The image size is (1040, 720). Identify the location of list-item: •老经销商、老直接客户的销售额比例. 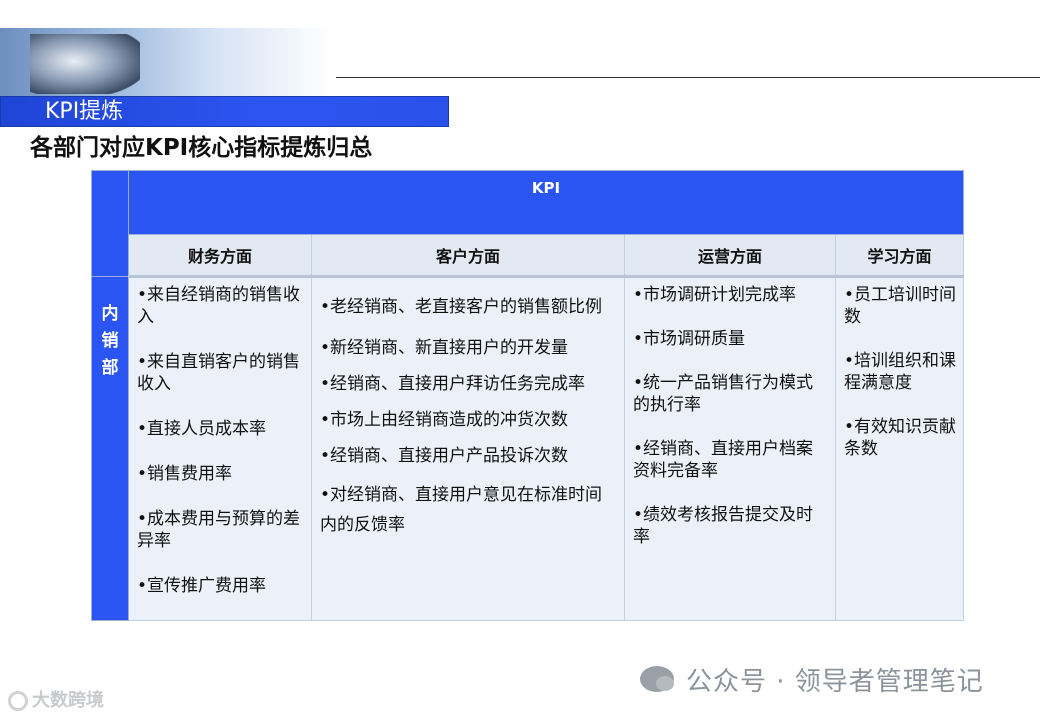
(461, 307).